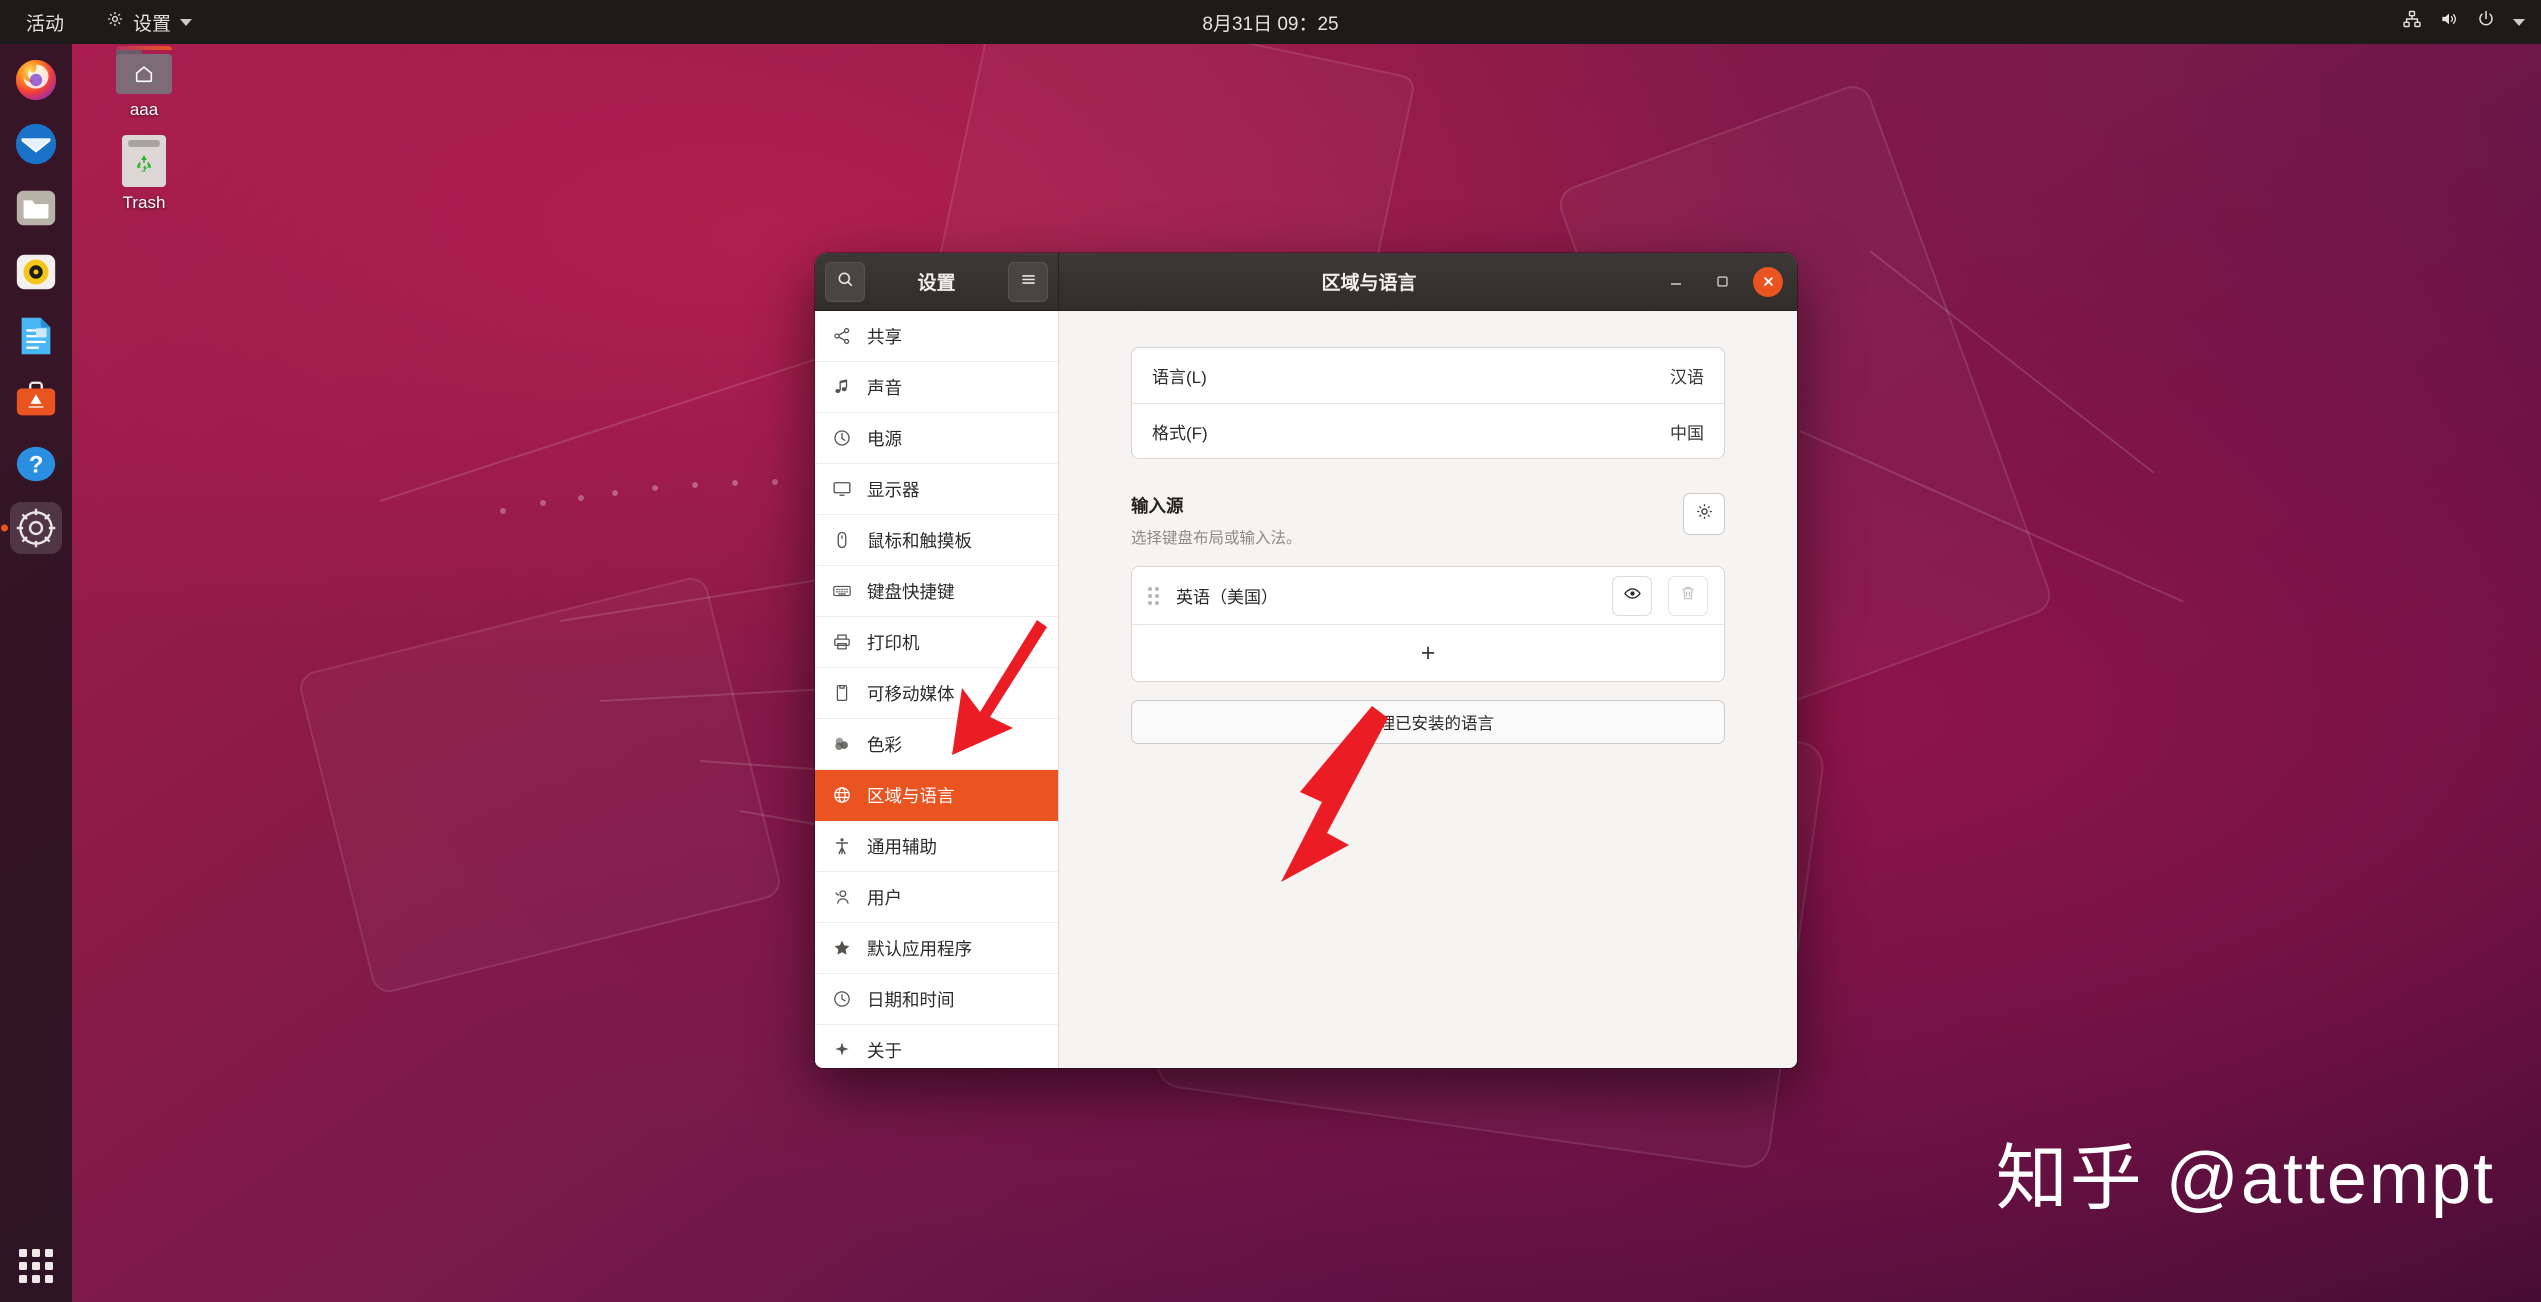  I want to click on titlebar-left-pane: 设置, so click(937, 281).